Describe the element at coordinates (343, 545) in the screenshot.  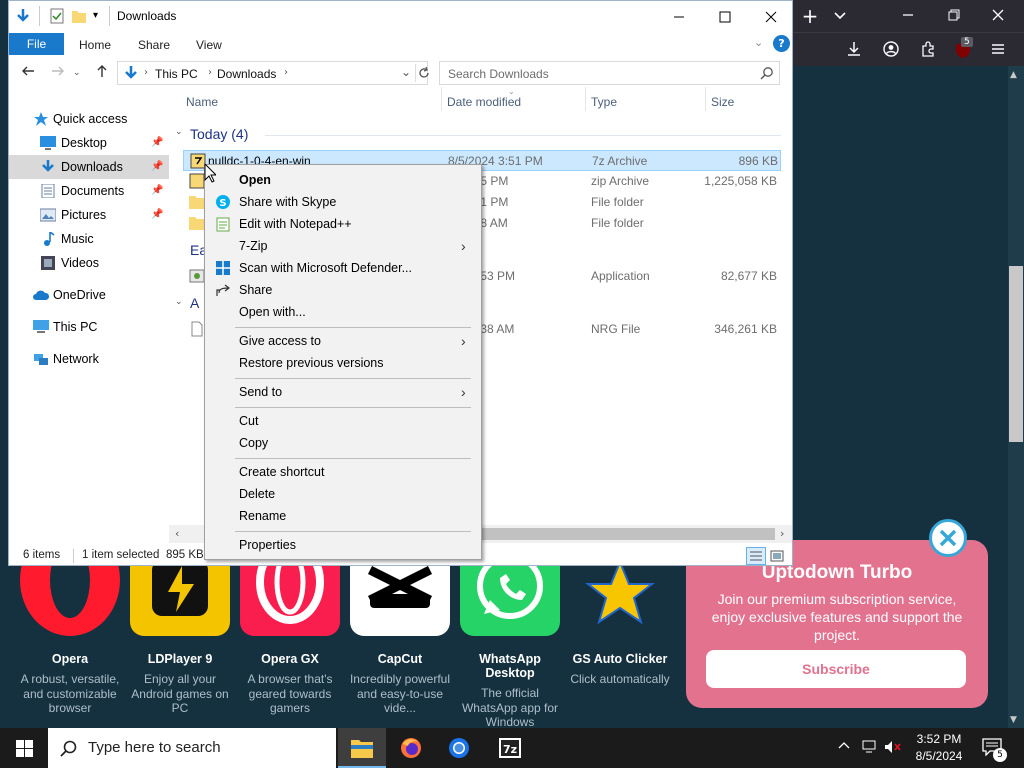
I see `menu-item-properties: Properties` at that location.